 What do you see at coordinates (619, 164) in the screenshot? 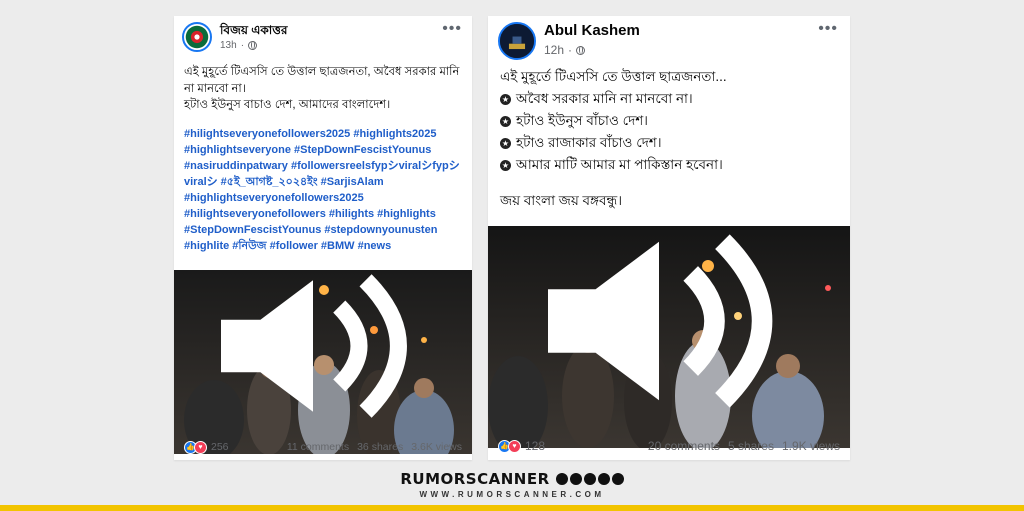
I see `bullet-text: আমার মাটি আমার মা পাকিস্তান হবেনা।` at bounding box center [619, 164].